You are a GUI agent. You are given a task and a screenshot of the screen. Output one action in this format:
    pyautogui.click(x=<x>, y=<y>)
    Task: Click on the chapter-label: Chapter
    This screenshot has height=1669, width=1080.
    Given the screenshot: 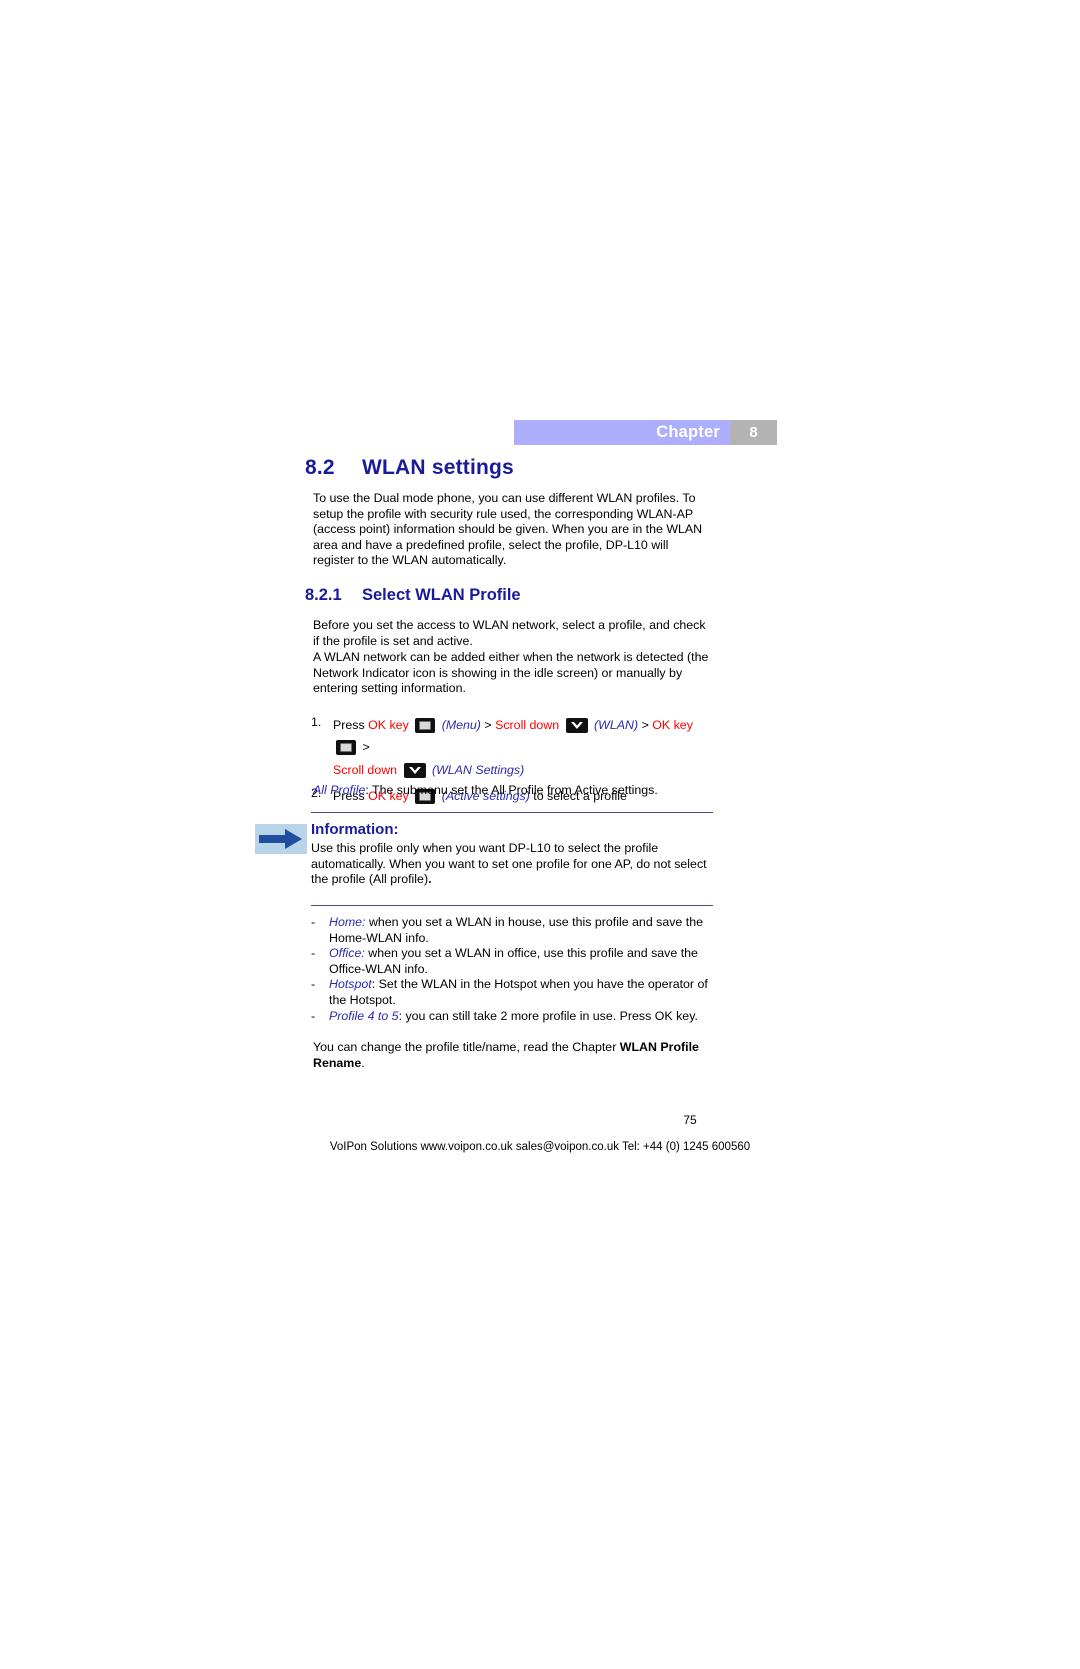 What is the action you would take?
    pyautogui.click(x=688, y=432)
    